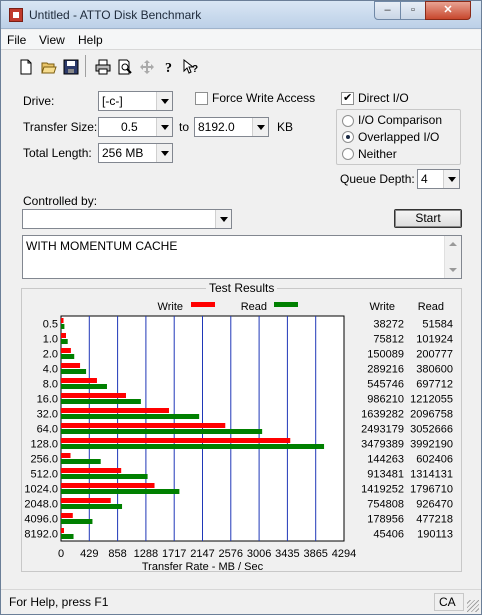 This screenshot has height=615, width=482. I want to click on legend-read-swatch, so click(286, 304).